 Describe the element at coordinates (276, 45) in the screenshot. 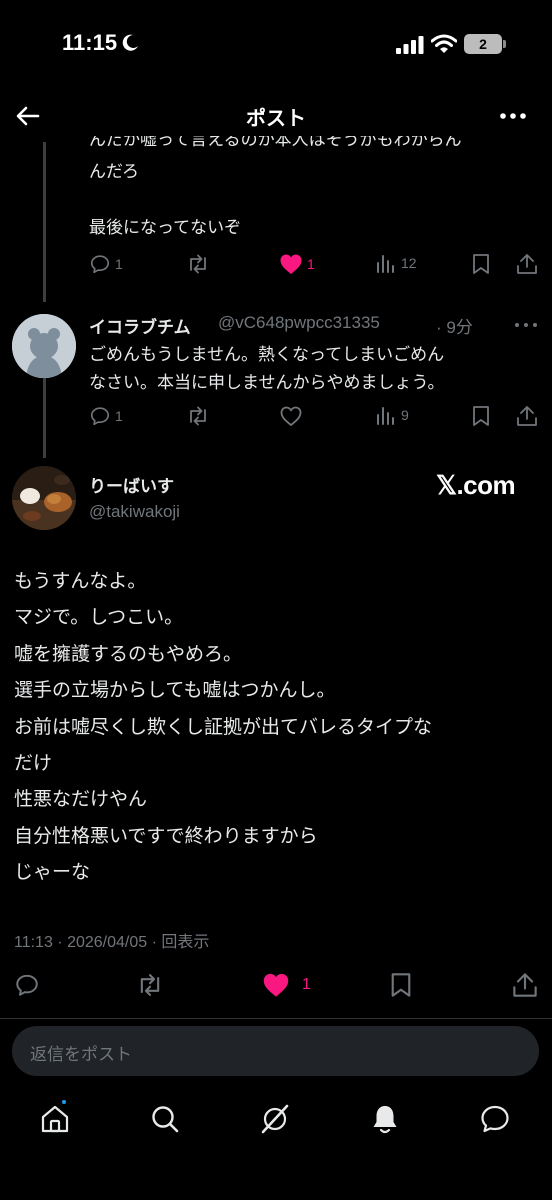

I see `status-bar: 11:15 2` at that location.